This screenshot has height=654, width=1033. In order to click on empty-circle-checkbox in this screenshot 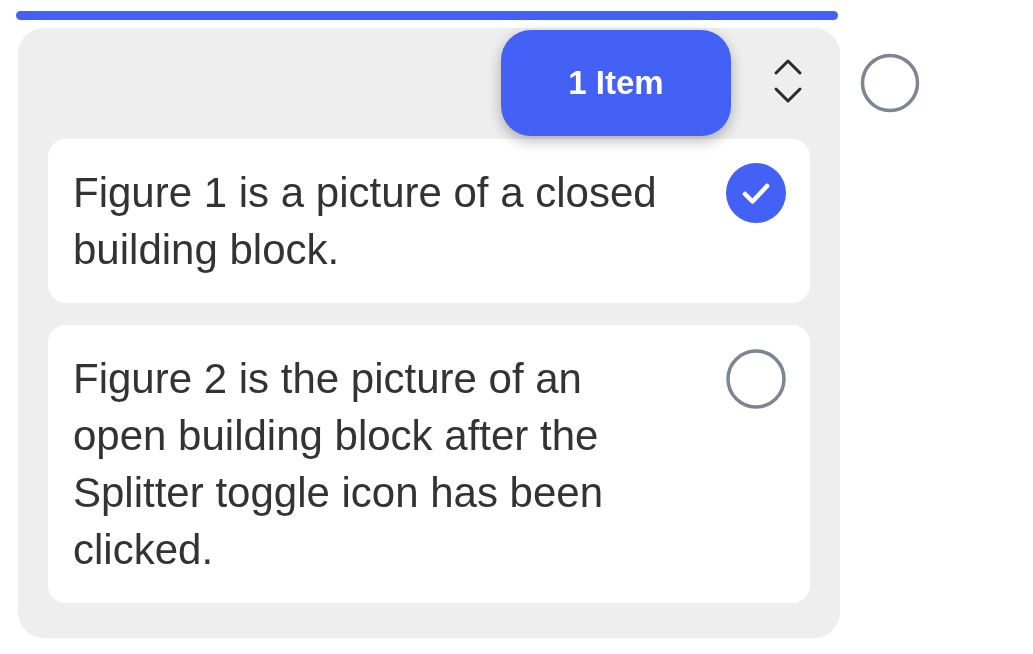, I will do `click(756, 379)`.